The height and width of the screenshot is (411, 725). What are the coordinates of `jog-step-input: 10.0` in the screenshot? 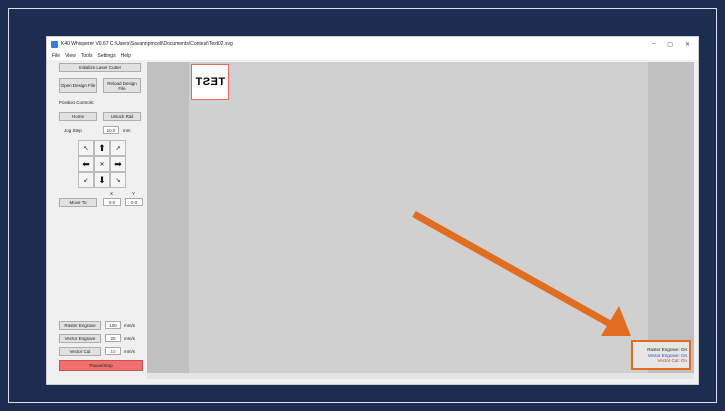 It's located at (111, 130).